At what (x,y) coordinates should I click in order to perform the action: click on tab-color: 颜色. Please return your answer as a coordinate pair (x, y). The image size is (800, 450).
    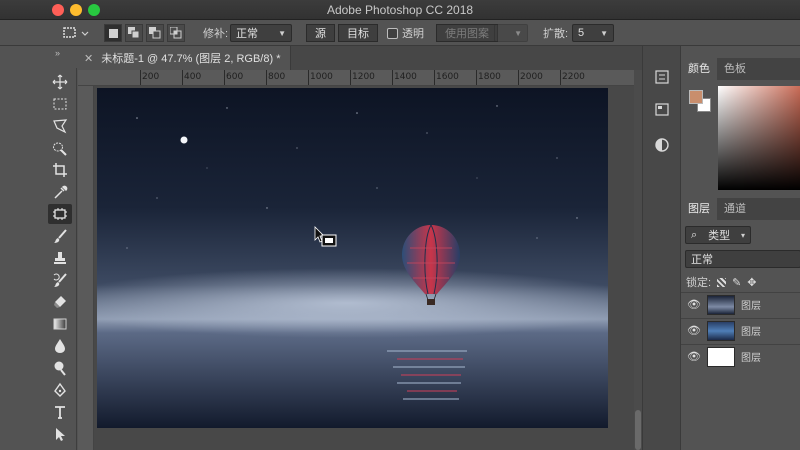
    Looking at the image, I should click on (699, 69).